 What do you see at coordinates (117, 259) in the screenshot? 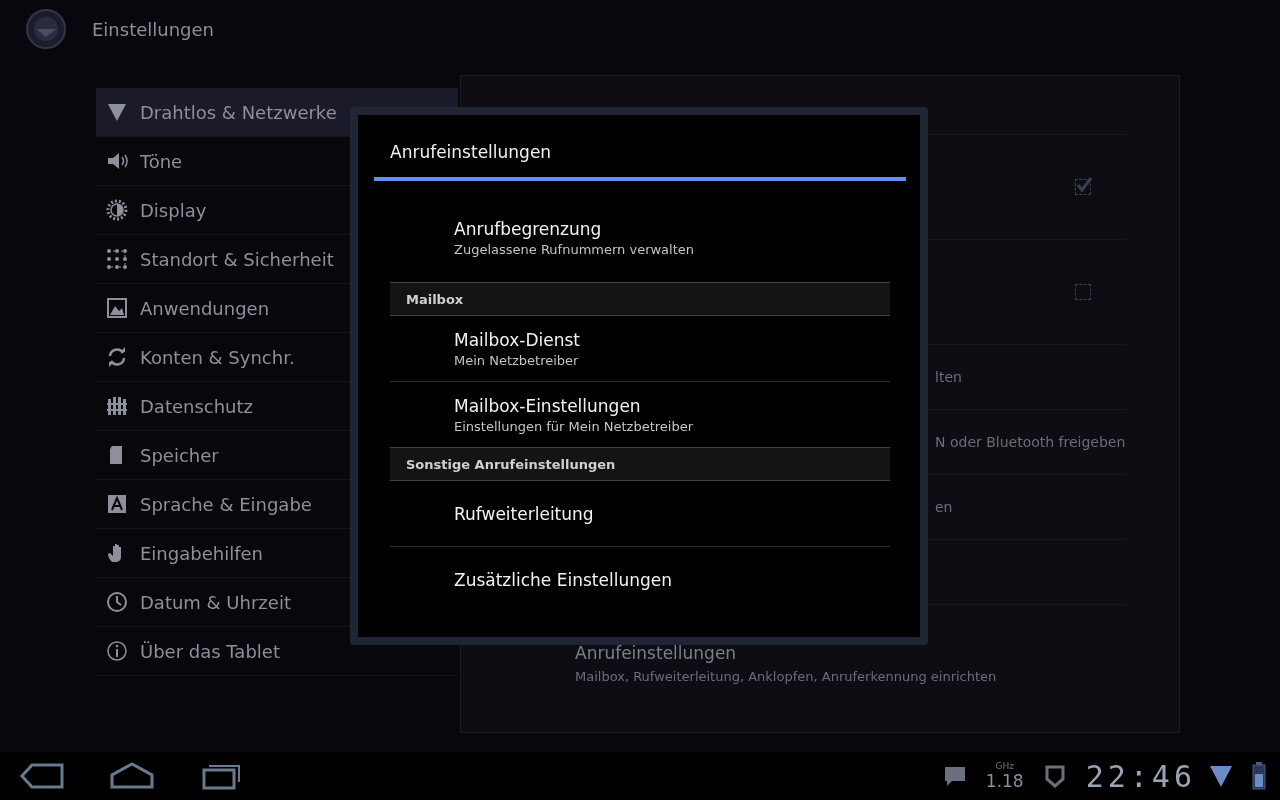
I see `dot-grid-icon` at bounding box center [117, 259].